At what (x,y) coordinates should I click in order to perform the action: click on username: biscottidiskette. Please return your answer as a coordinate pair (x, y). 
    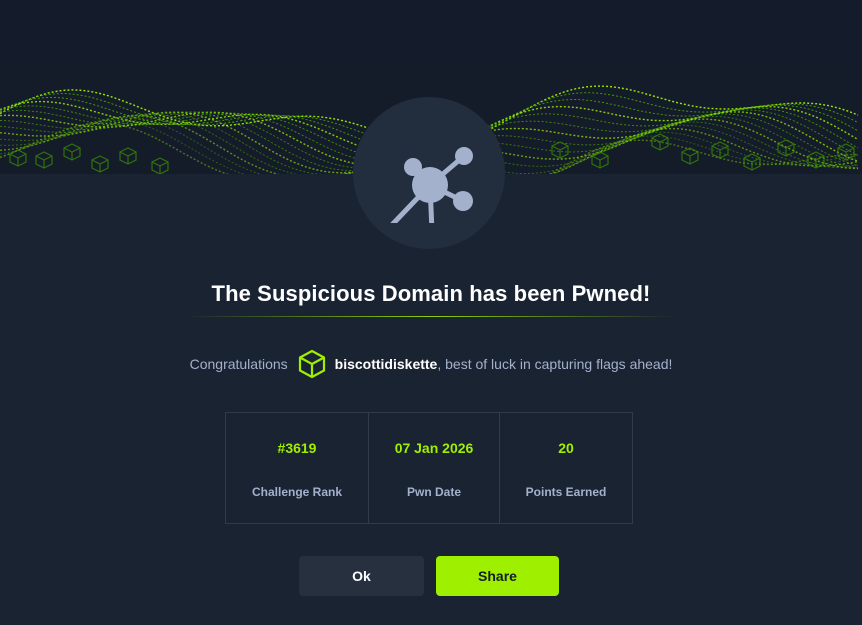
    Looking at the image, I should click on (386, 364).